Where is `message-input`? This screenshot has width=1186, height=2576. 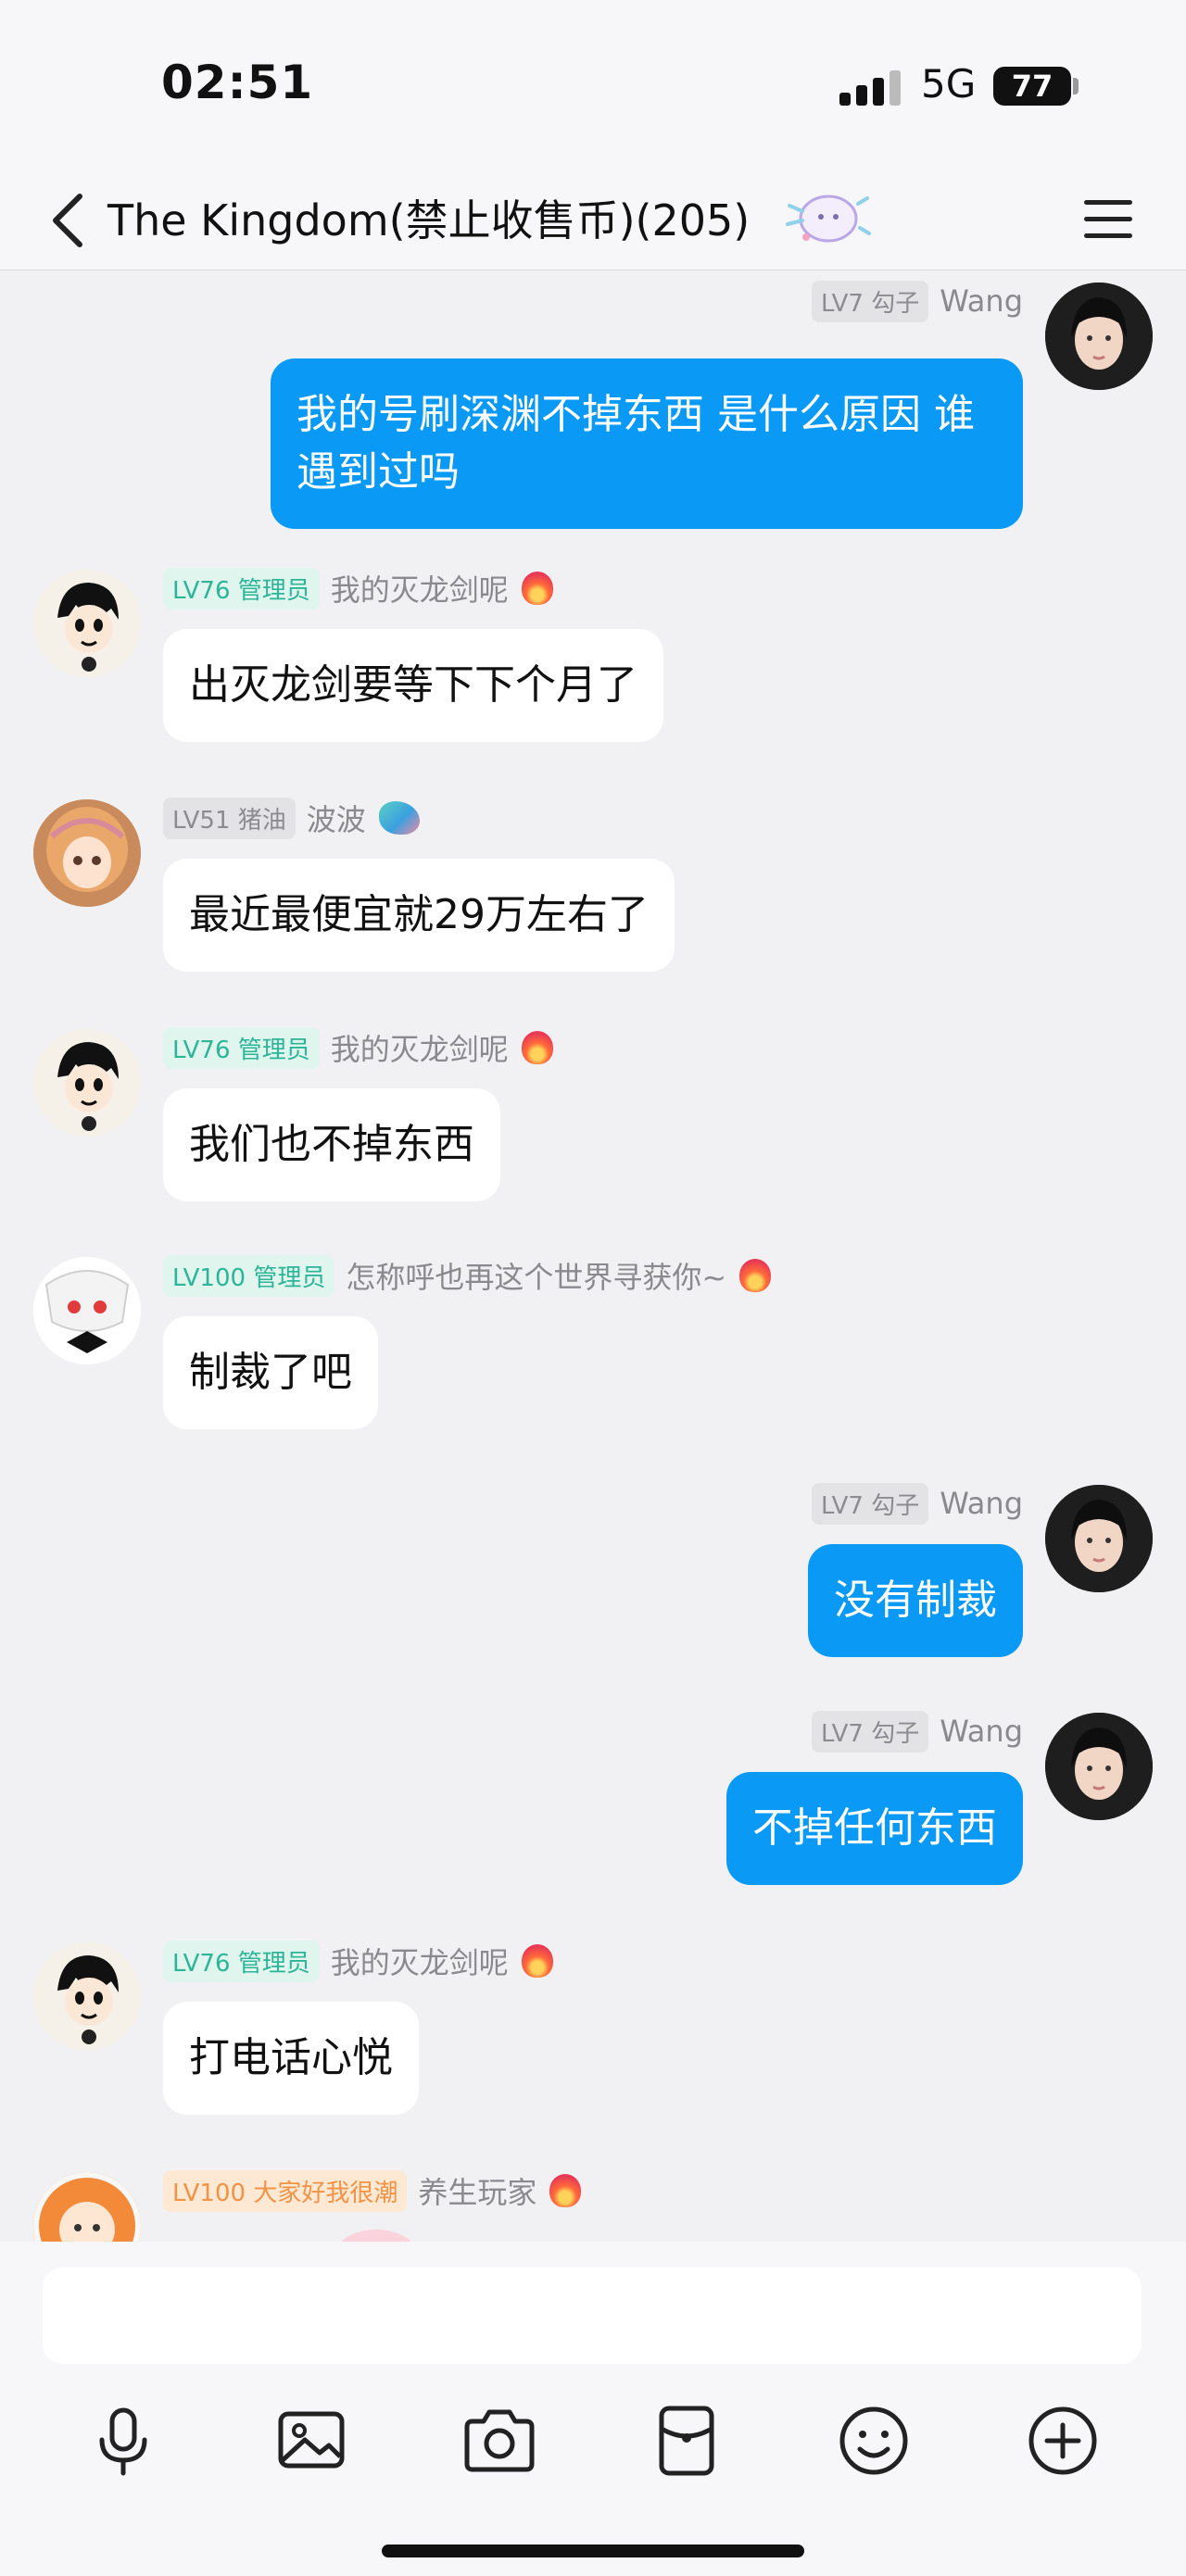 message-input is located at coordinates (592, 2316).